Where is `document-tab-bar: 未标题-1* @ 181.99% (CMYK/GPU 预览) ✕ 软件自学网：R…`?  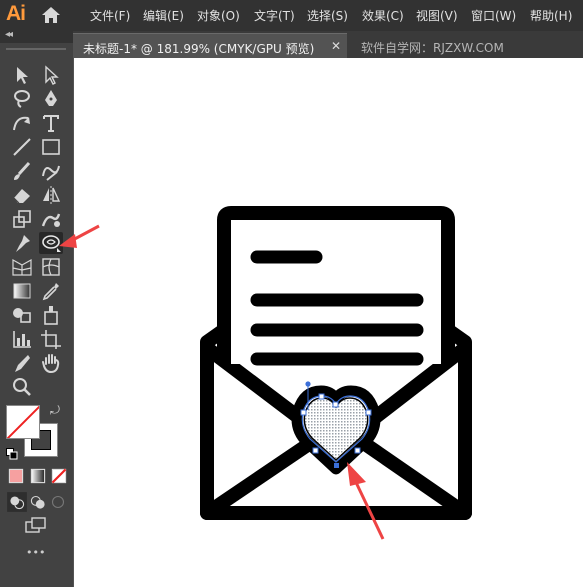 document-tab-bar: 未标题-1* @ 181.99% (CMYK/GPU 预览) ✕ 软件自学网：R… is located at coordinates (328, 44).